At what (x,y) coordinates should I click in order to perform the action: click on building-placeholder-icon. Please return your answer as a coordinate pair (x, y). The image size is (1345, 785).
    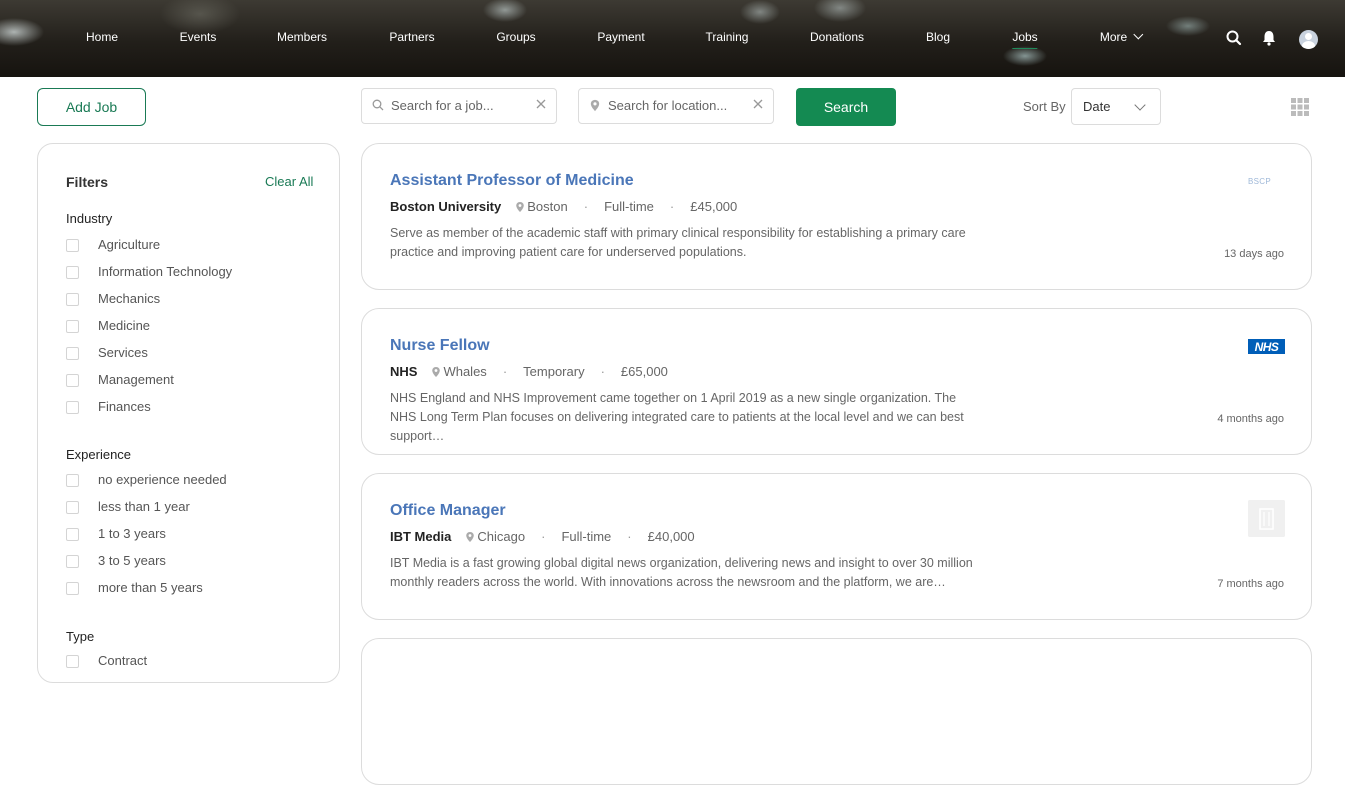
    Looking at the image, I should click on (1266, 518).